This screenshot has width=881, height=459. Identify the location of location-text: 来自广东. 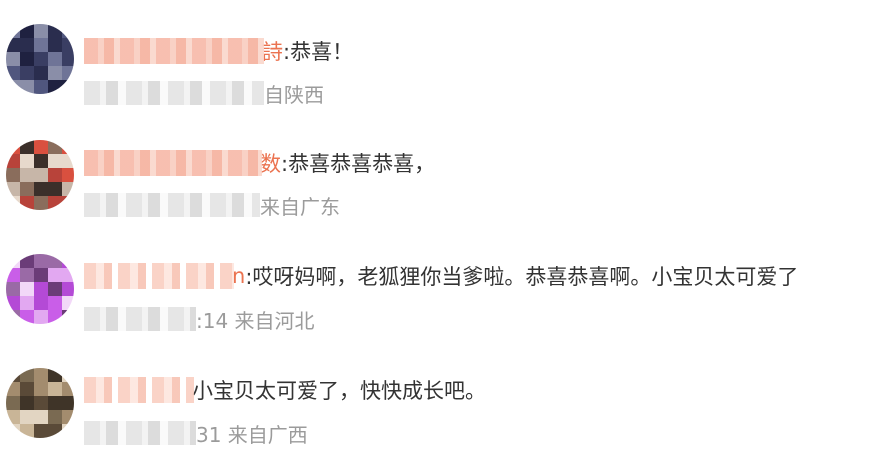
(300, 206).